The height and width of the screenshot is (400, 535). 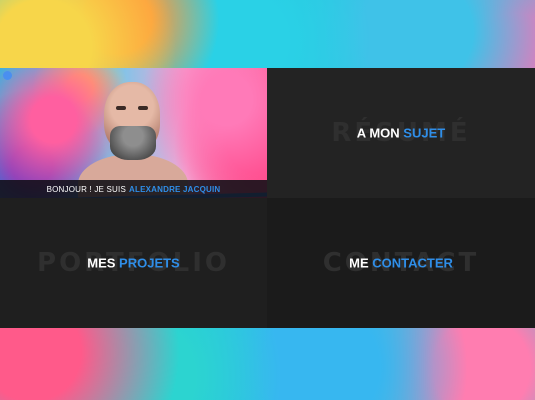 I want to click on profile-name: ALEXANDRE JACQUIN, so click(x=175, y=189).